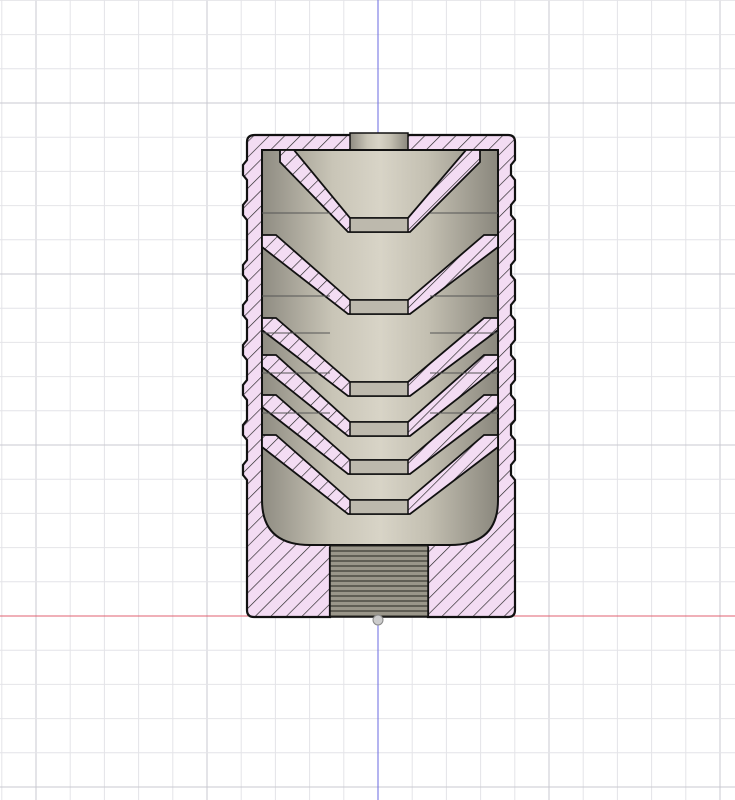 The image size is (735, 800). What do you see at coordinates (379, 142) in the screenshot?
I see `top-bore` at bounding box center [379, 142].